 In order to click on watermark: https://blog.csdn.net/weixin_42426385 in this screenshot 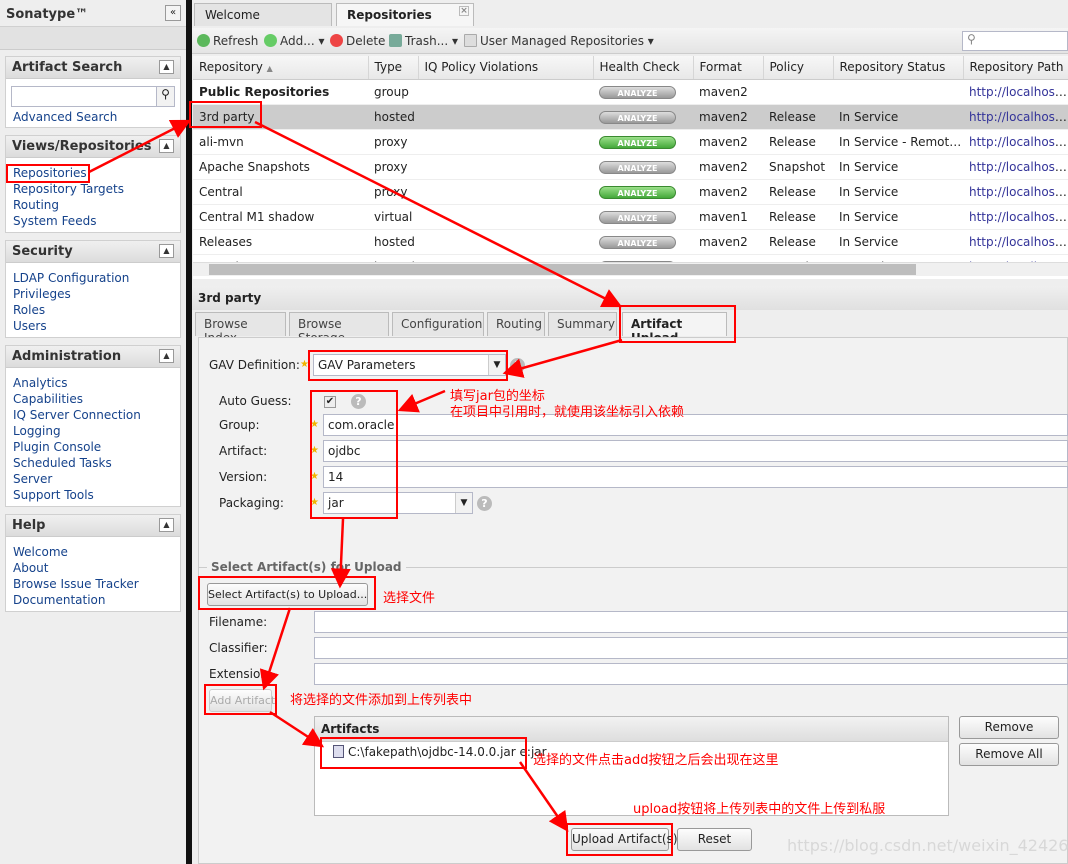, I will do `click(927, 845)`.